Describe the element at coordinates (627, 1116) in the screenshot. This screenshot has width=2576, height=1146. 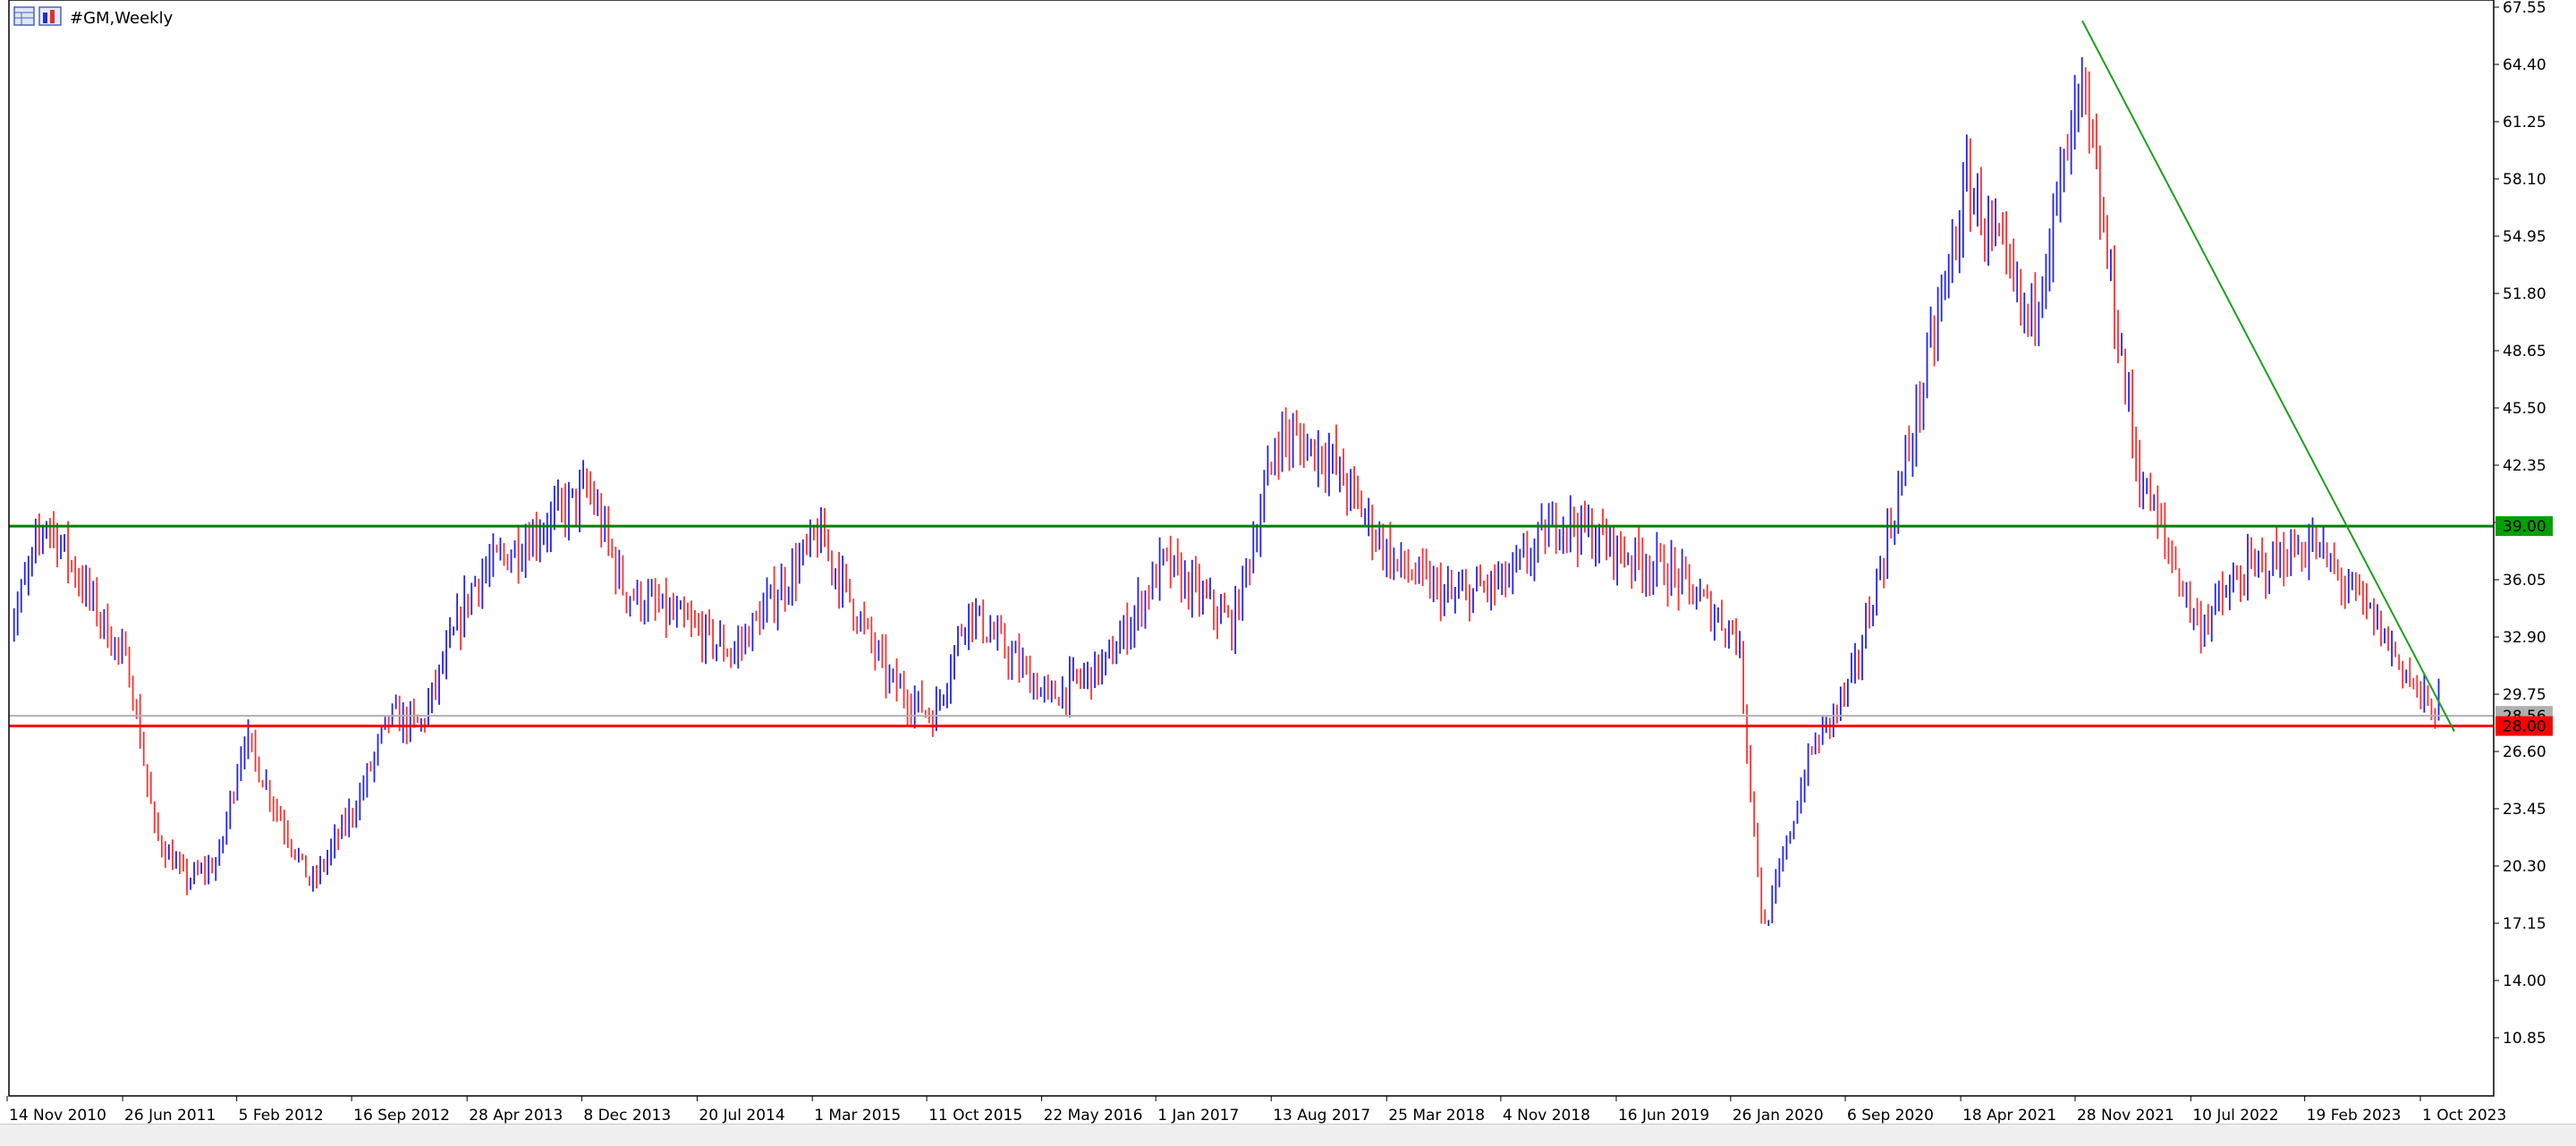
I see `x-tick-label: 8 Dec 2013` at that location.